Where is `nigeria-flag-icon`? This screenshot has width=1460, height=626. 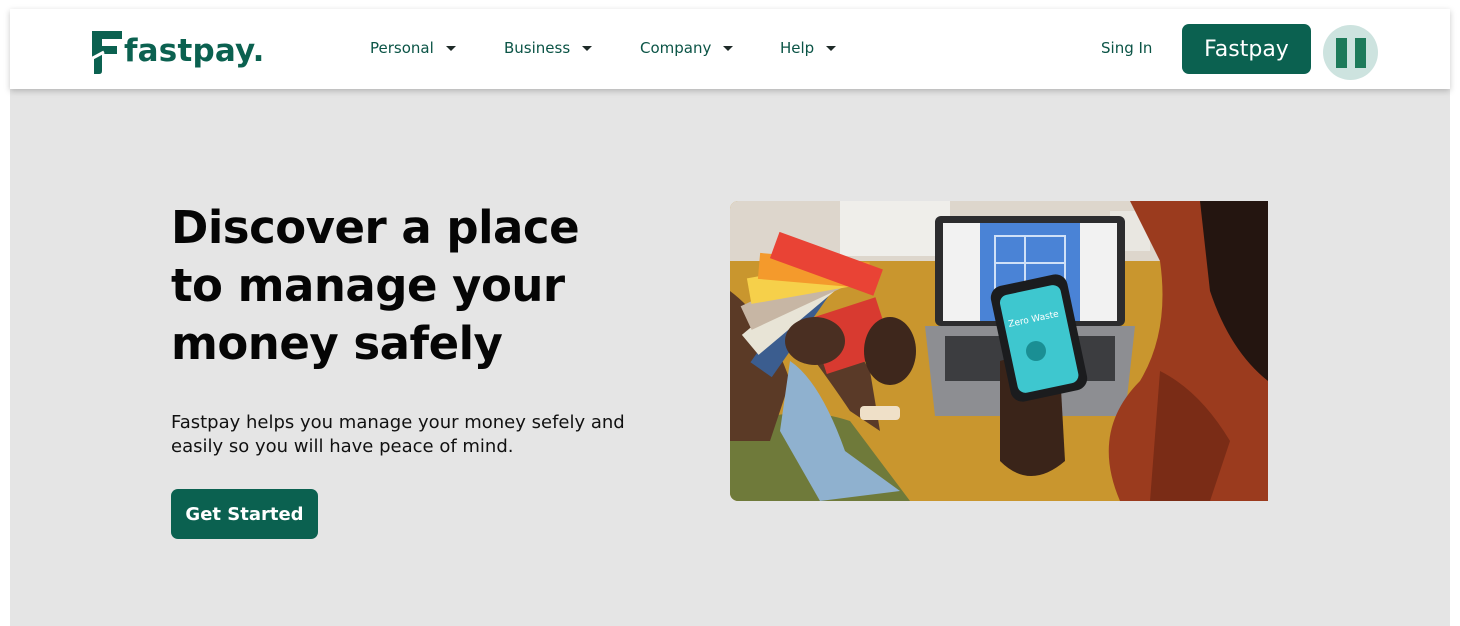
nigeria-flag-icon is located at coordinates (1350, 52).